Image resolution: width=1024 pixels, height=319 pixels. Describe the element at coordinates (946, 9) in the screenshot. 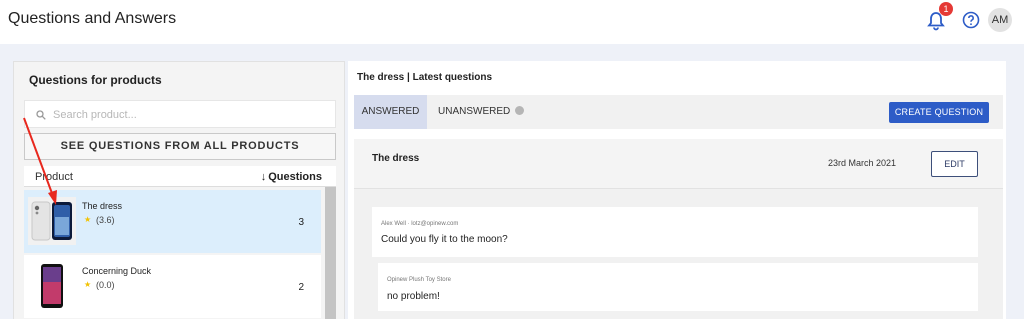

I see `notification-badge: 1` at that location.